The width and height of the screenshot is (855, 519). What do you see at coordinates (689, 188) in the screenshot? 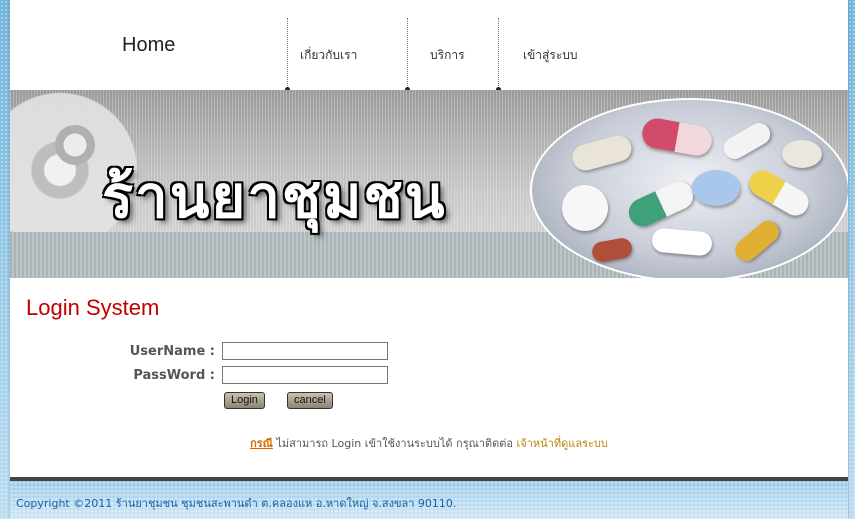
I see `banner-pills-image` at bounding box center [689, 188].